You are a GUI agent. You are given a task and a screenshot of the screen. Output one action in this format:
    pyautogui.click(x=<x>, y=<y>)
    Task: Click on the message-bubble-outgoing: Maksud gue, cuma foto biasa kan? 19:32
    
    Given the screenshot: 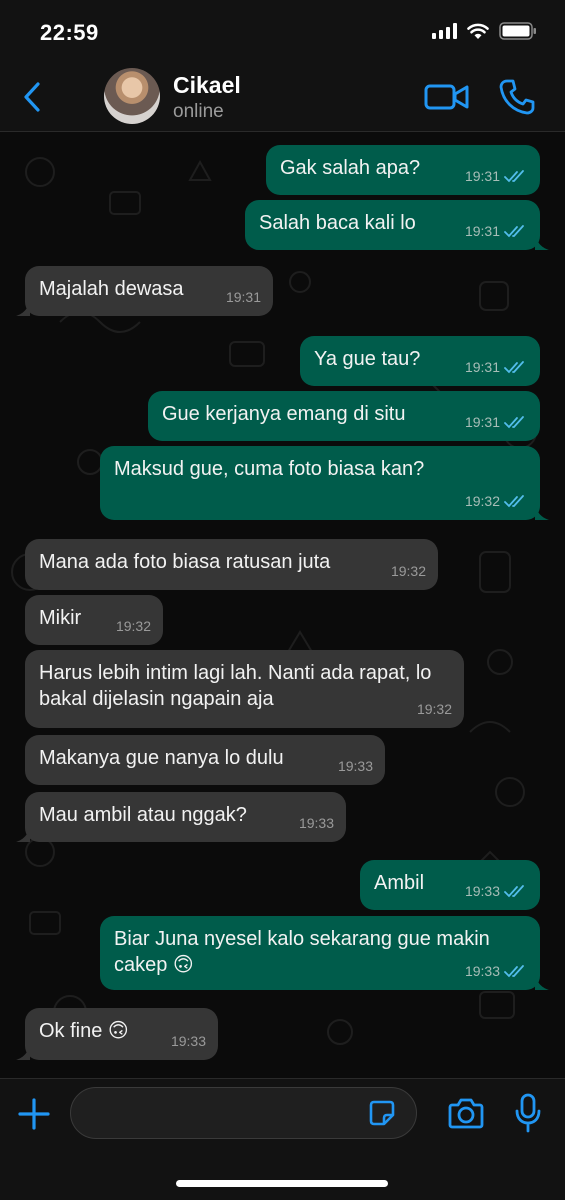 What is the action you would take?
    pyautogui.click(x=324, y=483)
    